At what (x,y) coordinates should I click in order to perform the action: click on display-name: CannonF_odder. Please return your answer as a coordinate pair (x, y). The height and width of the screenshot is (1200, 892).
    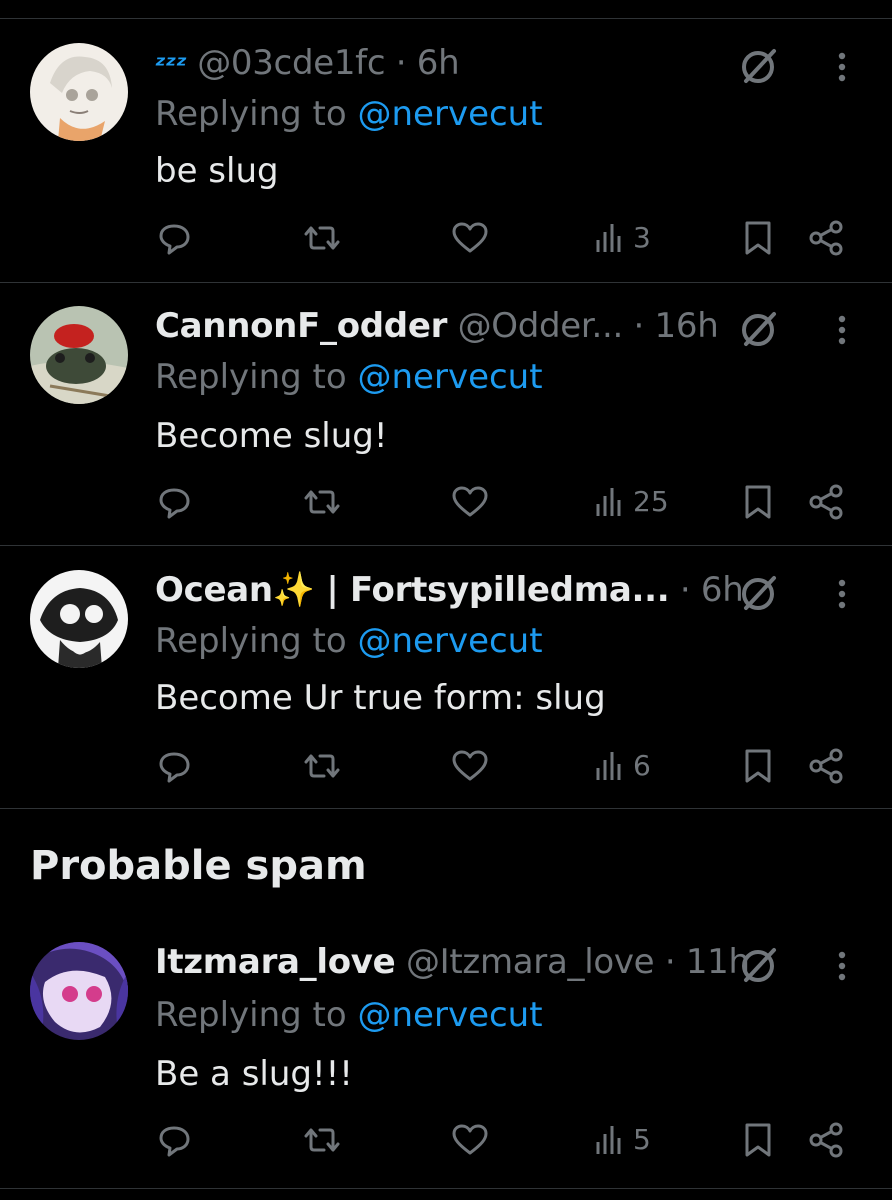
    Looking at the image, I should click on (301, 326).